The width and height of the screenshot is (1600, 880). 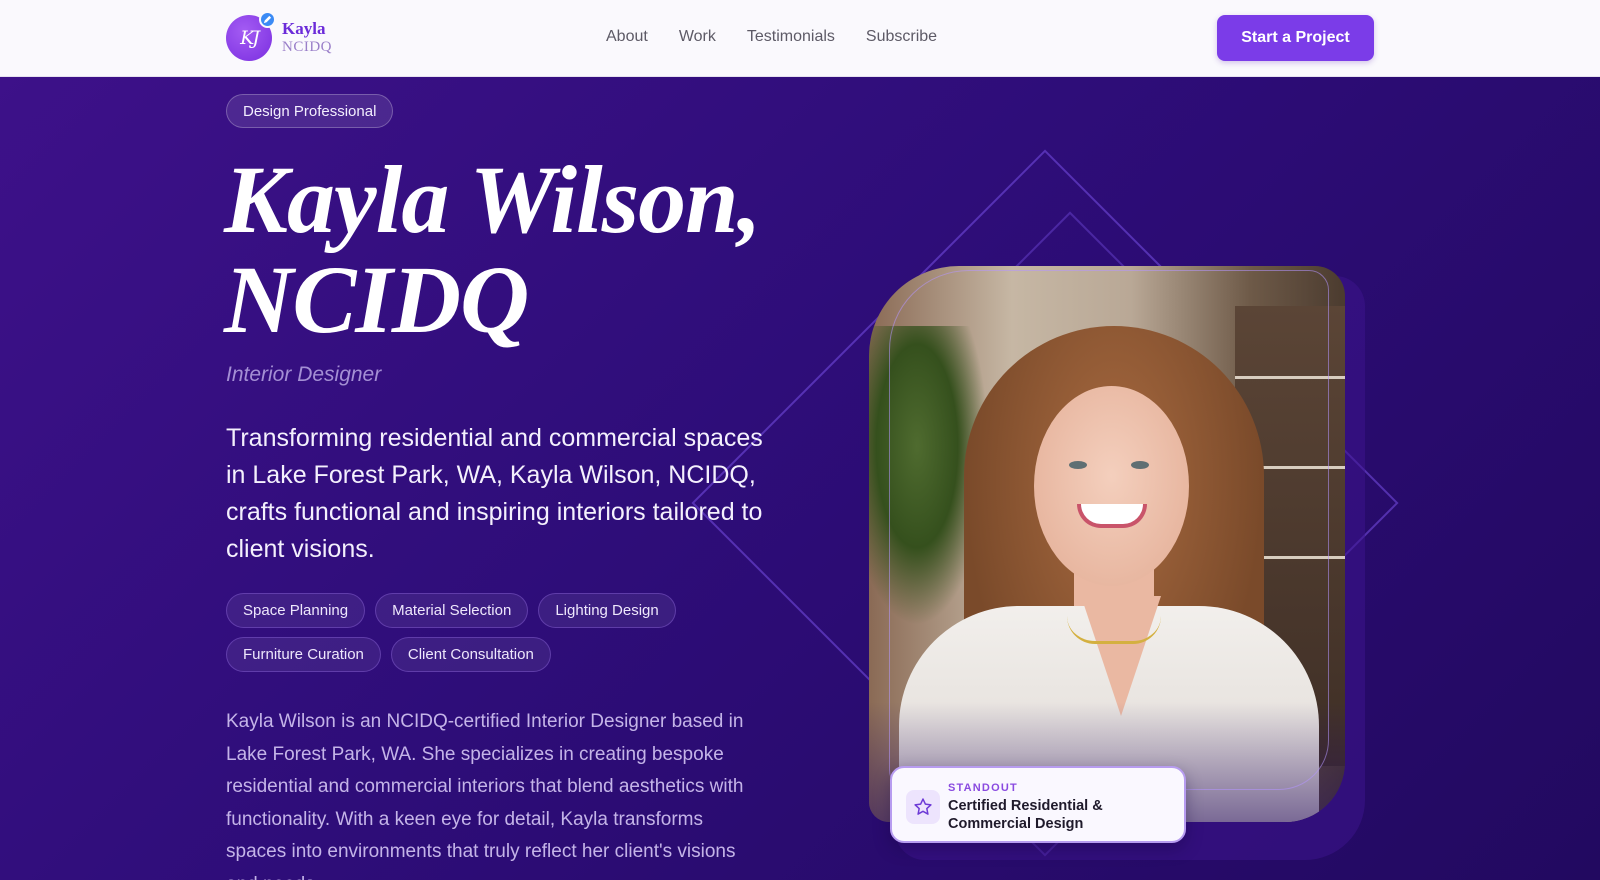 I want to click on design-professional-badge: Design Professional, so click(x=310, y=111).